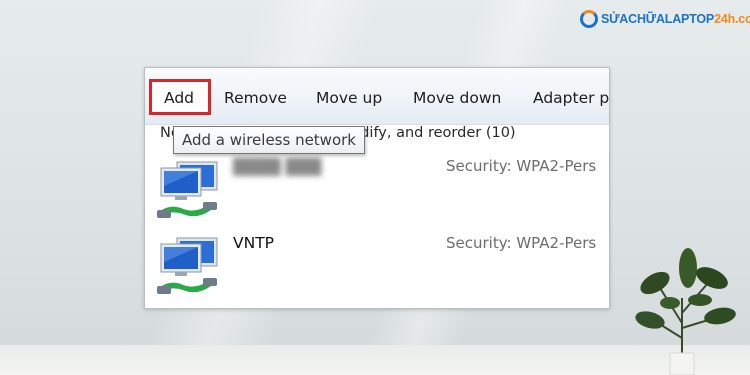 The width and height of the screenshot is (750, 375). Describe the element at coordinates (277, 167) in the screenshot. I see `network-name: ████ ███` at that location.